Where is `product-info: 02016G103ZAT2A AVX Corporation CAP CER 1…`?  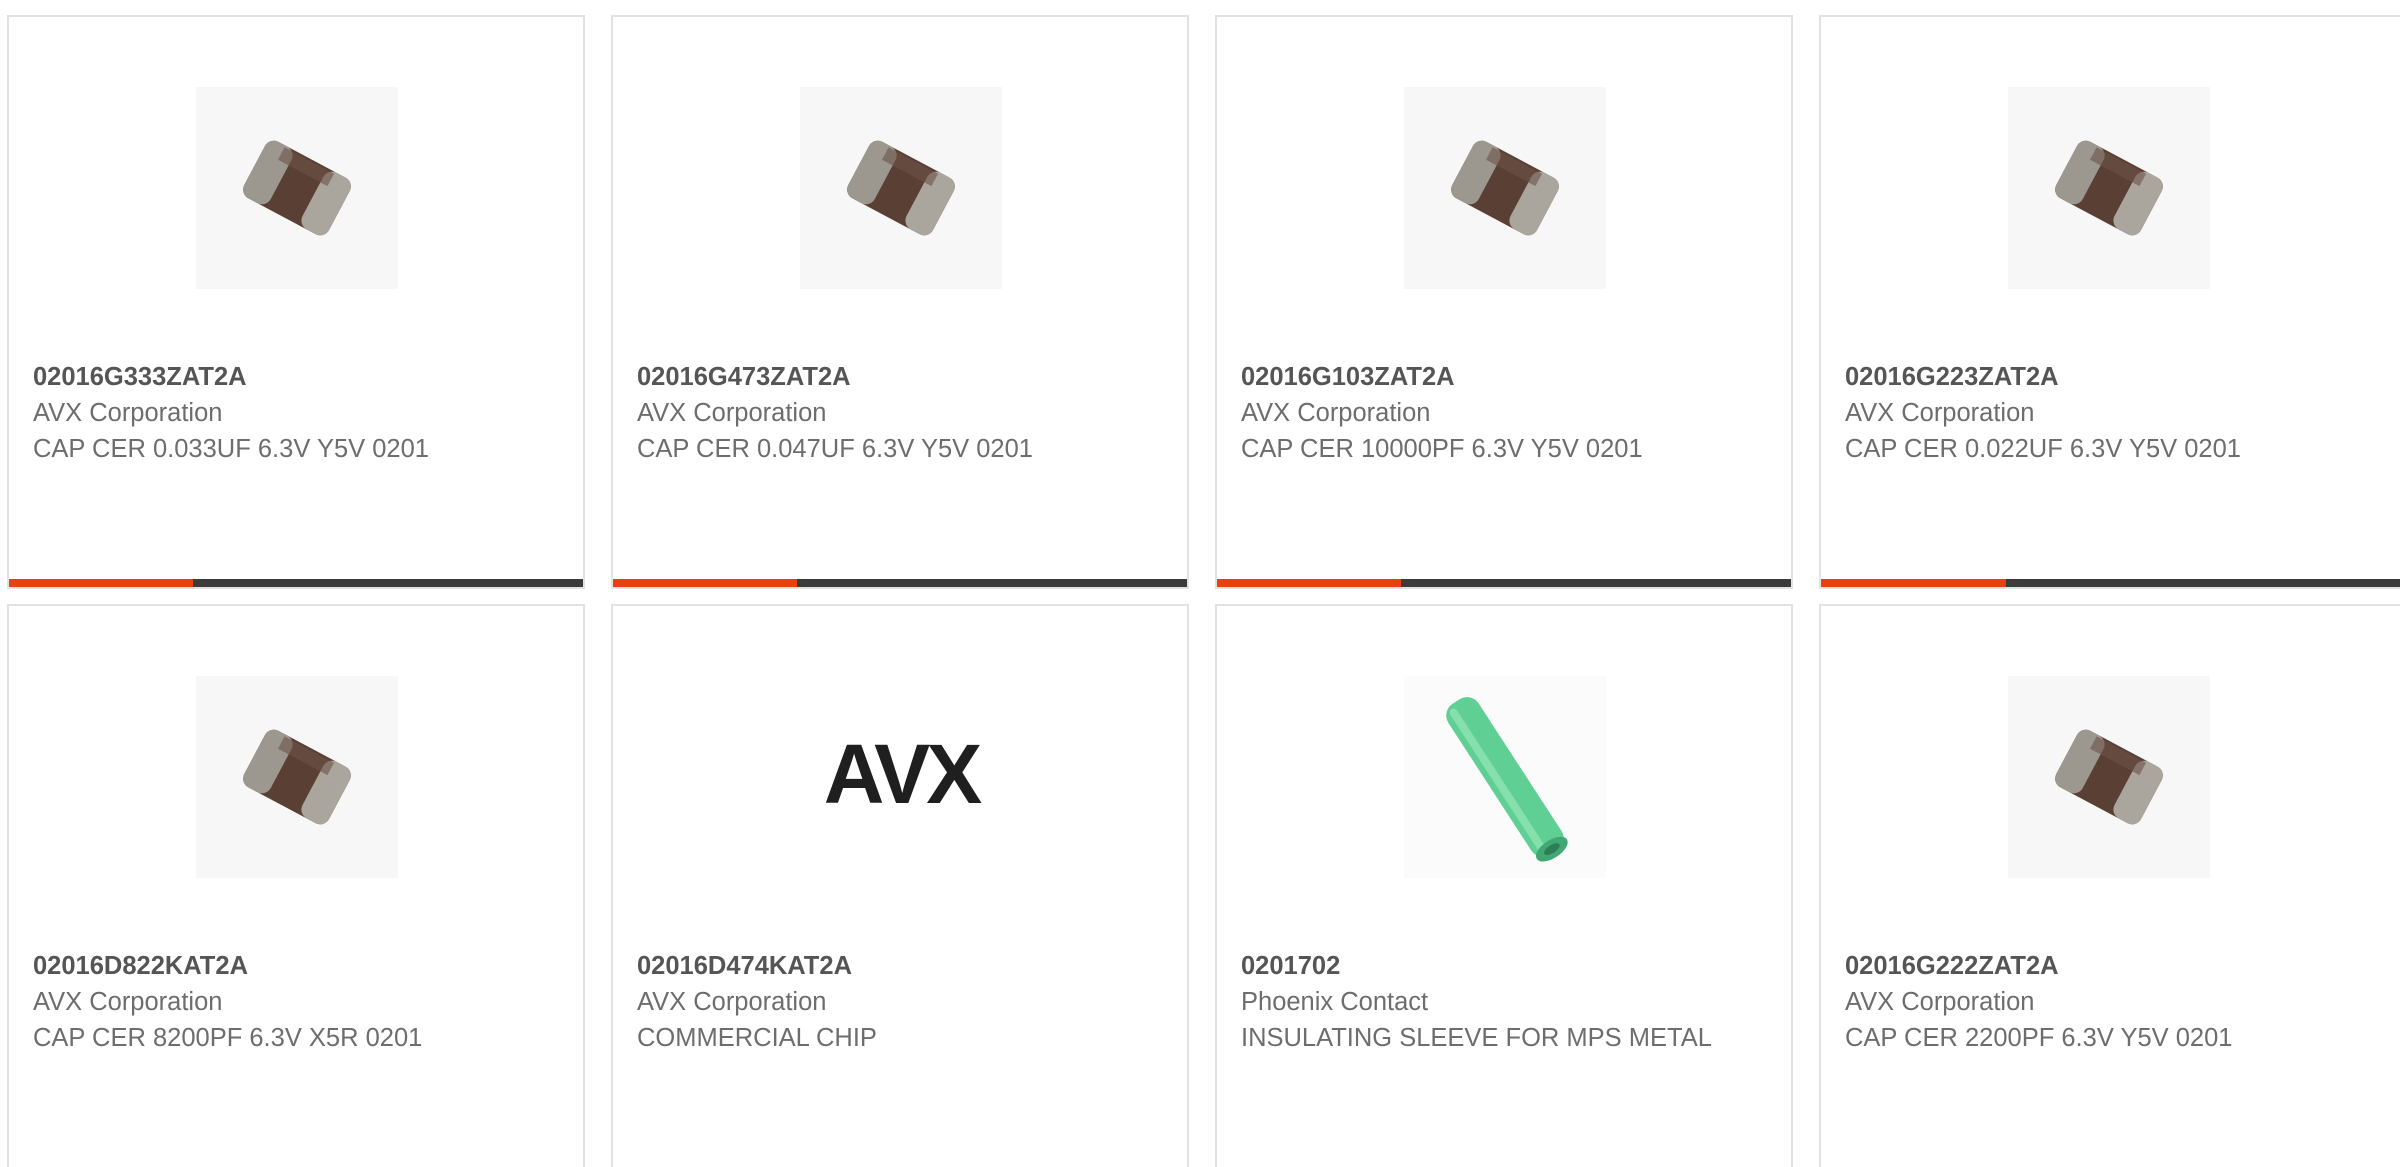 product-info: 02016G103ZAT2A AVX Corporation CAP CER 1… is located at coordinates (1491, 413).